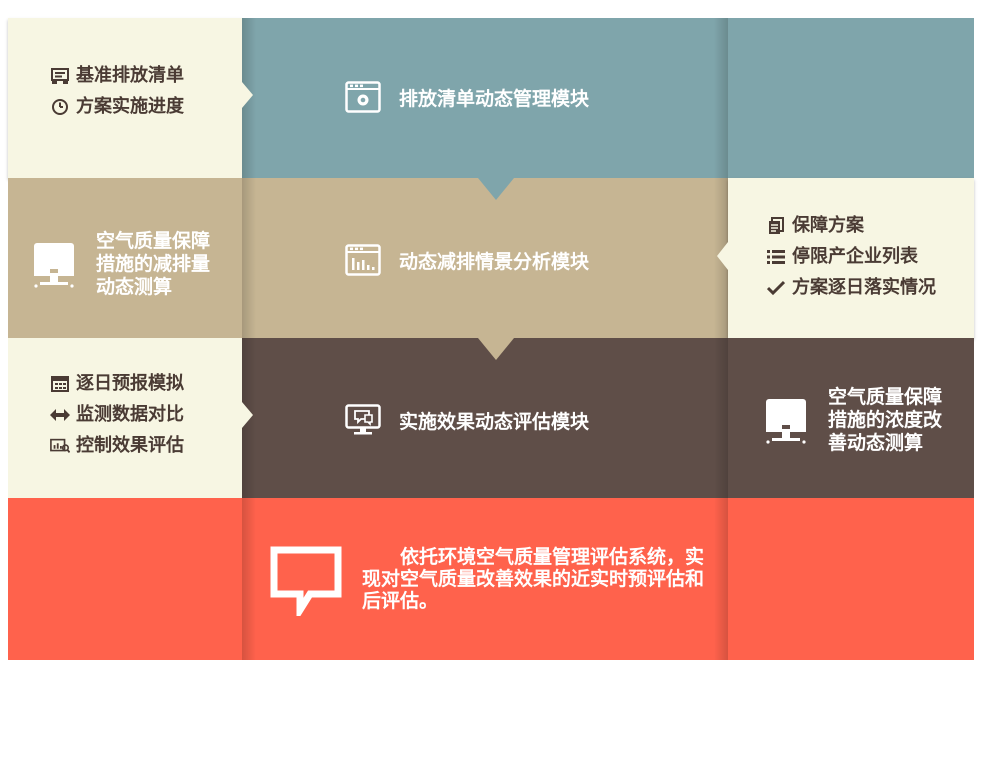 Image resolution: width=982 pixels, height=767 pixels. I want to click on row1-right-panel, so click(851, 98).